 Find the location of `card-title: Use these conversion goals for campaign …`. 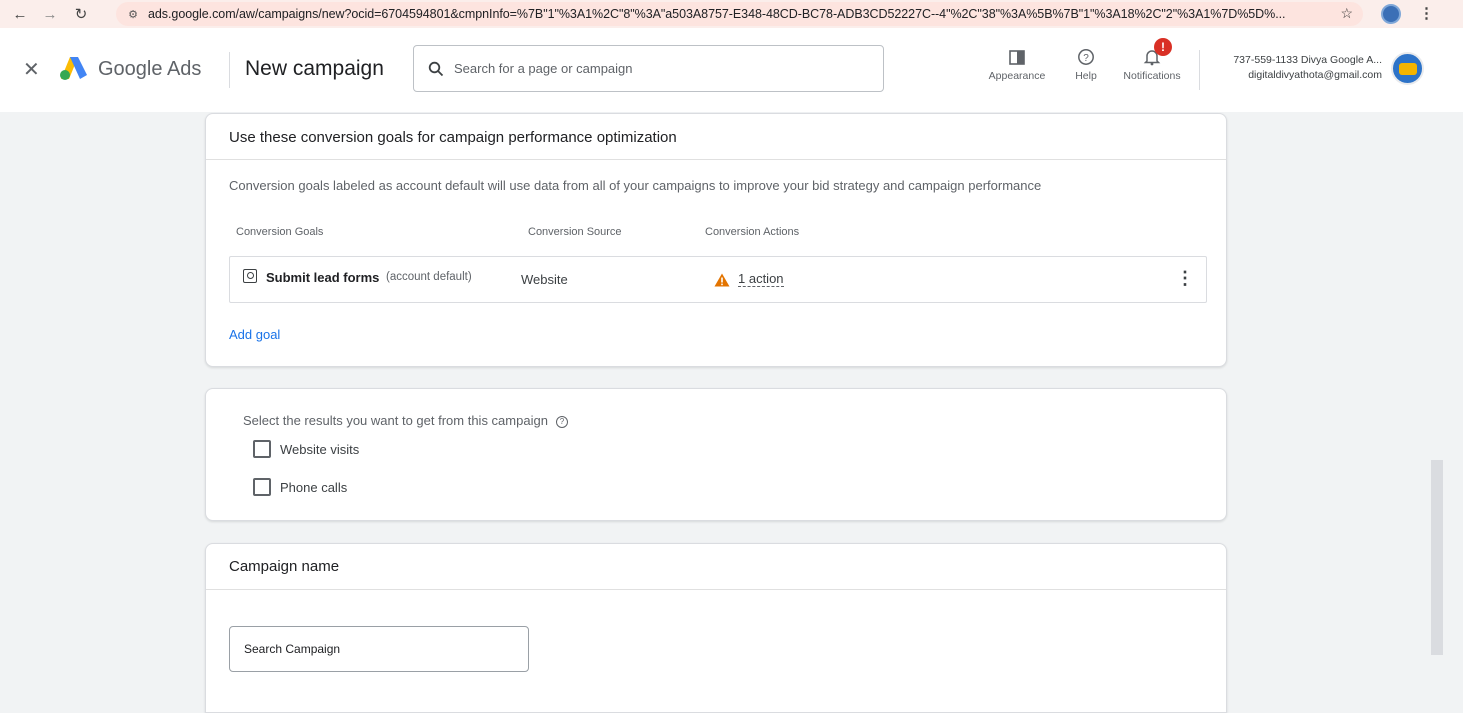

card-title: Use these conversion goals for campaign … is located at coordinates (453, 137).